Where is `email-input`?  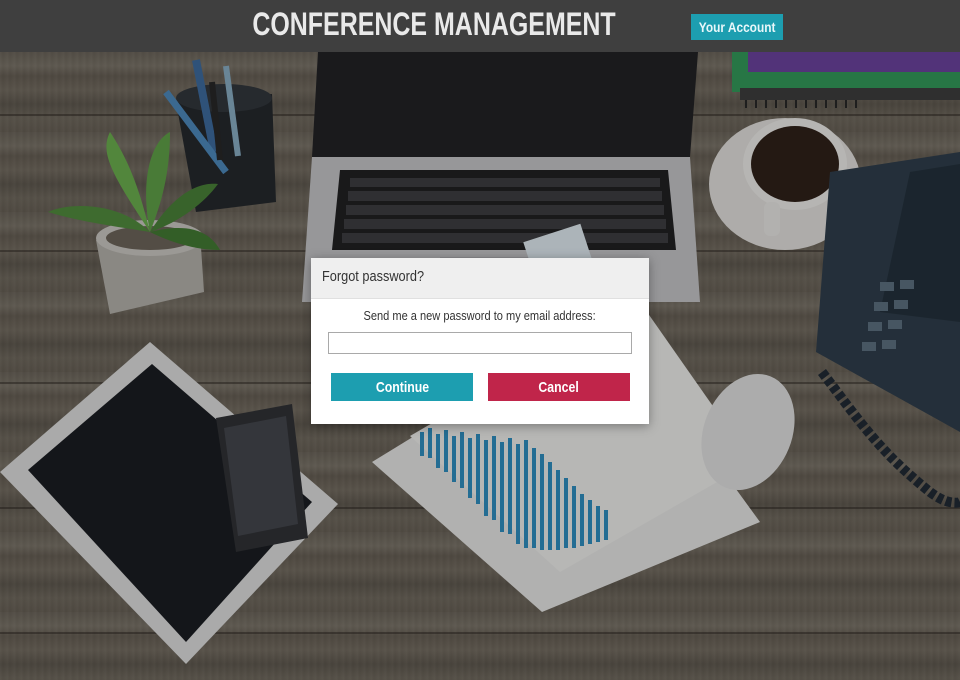
email-input is located at coordinates (480, 343).